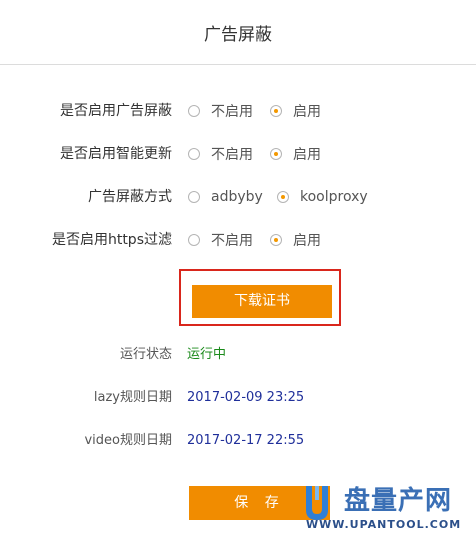  I want to click on title-divider, so click(238, 64).